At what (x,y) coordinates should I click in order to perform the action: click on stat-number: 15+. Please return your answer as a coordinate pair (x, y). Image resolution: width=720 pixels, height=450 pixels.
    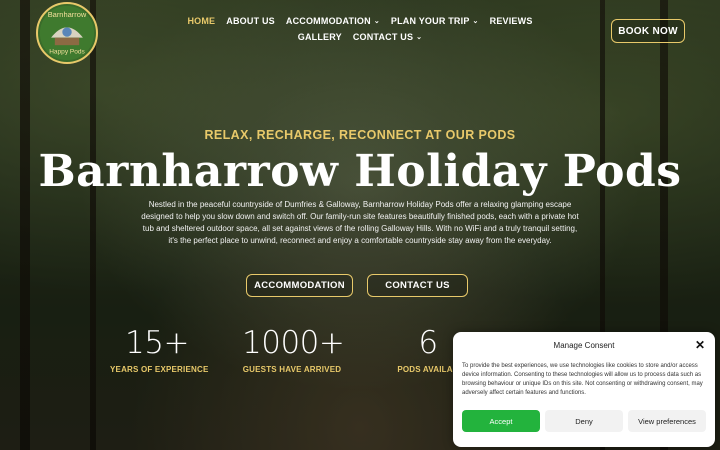
    Looking at the image, I should click on (157, 343).